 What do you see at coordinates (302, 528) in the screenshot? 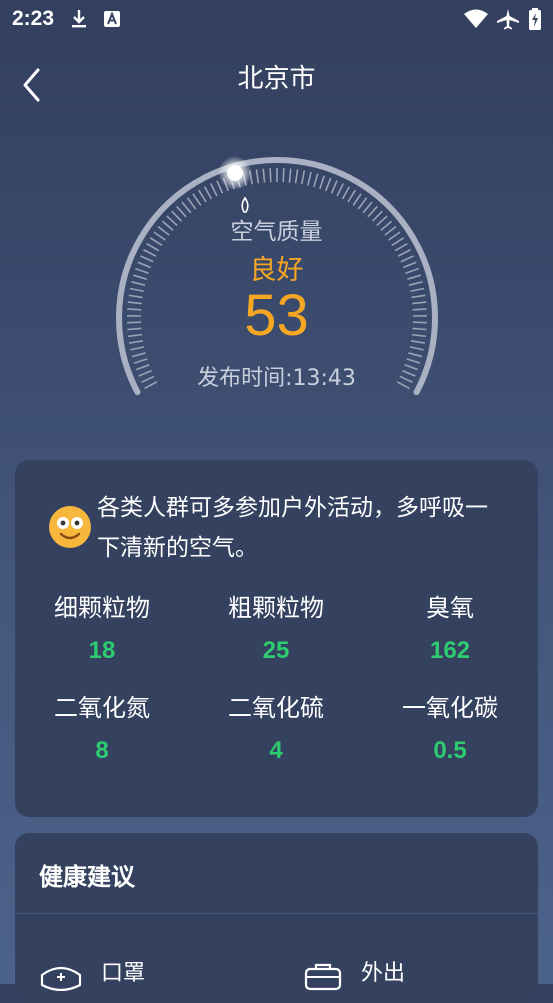
I see `air-advice-message: 各类人群可多参加户外活动，多呼吸一下清新的空气。` at bounding box center [302, 528].